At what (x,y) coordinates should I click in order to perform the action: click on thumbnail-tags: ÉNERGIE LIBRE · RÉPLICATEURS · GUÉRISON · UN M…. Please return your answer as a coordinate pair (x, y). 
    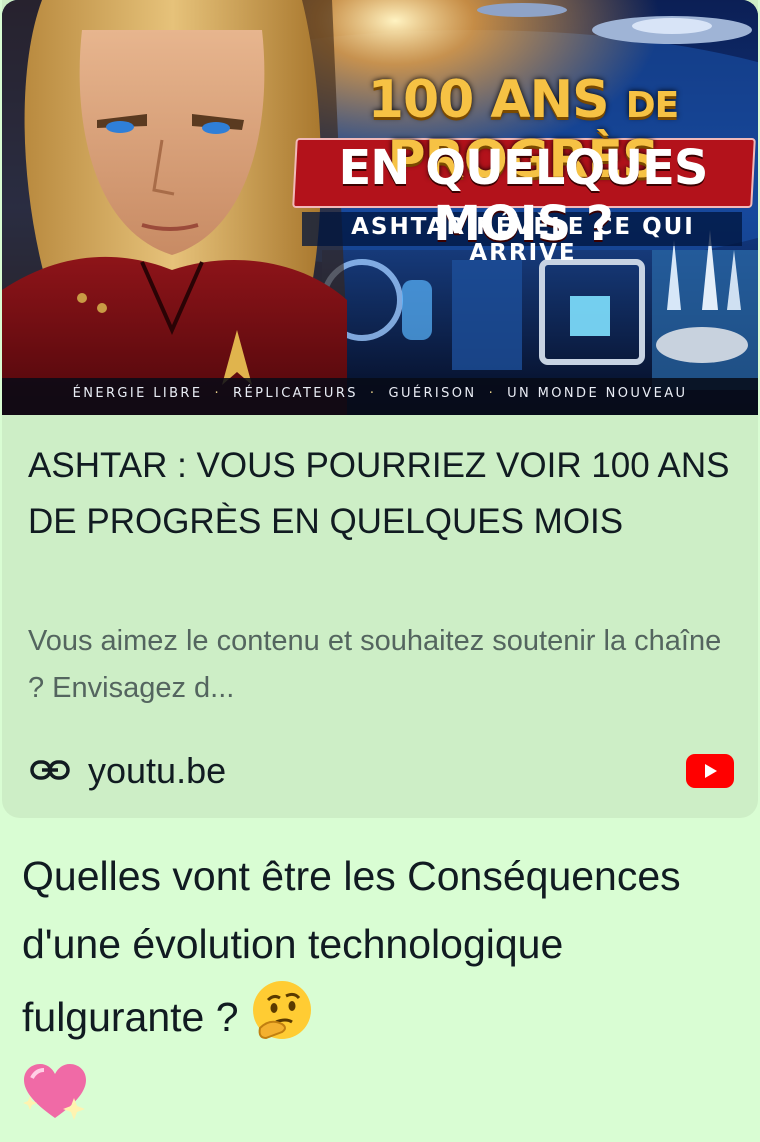
    Looking at the image, I should click on (380, 397).